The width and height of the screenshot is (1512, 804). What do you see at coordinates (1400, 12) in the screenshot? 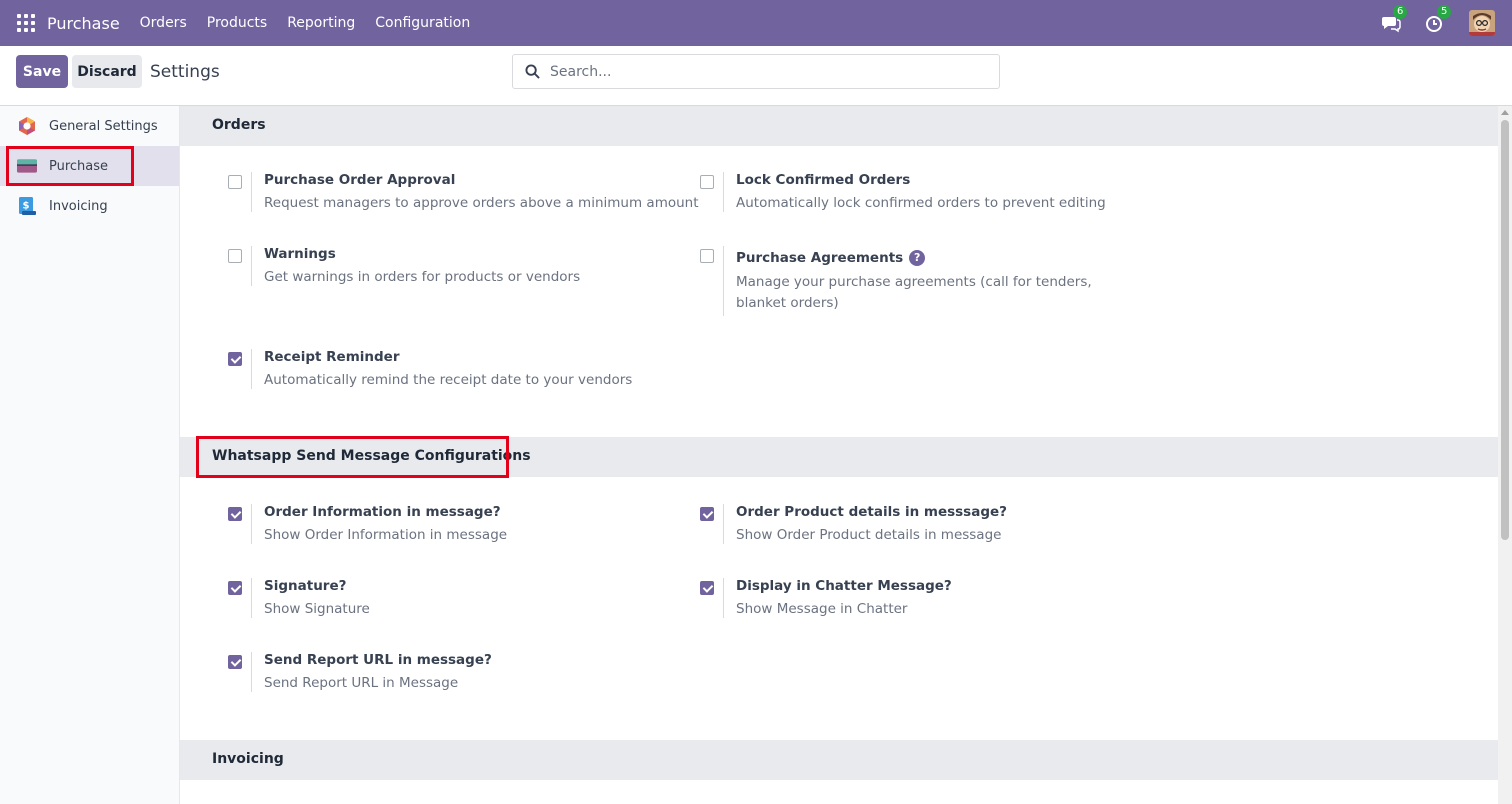
I see `messages-badge: 6` at bounding box center [1400, 12].